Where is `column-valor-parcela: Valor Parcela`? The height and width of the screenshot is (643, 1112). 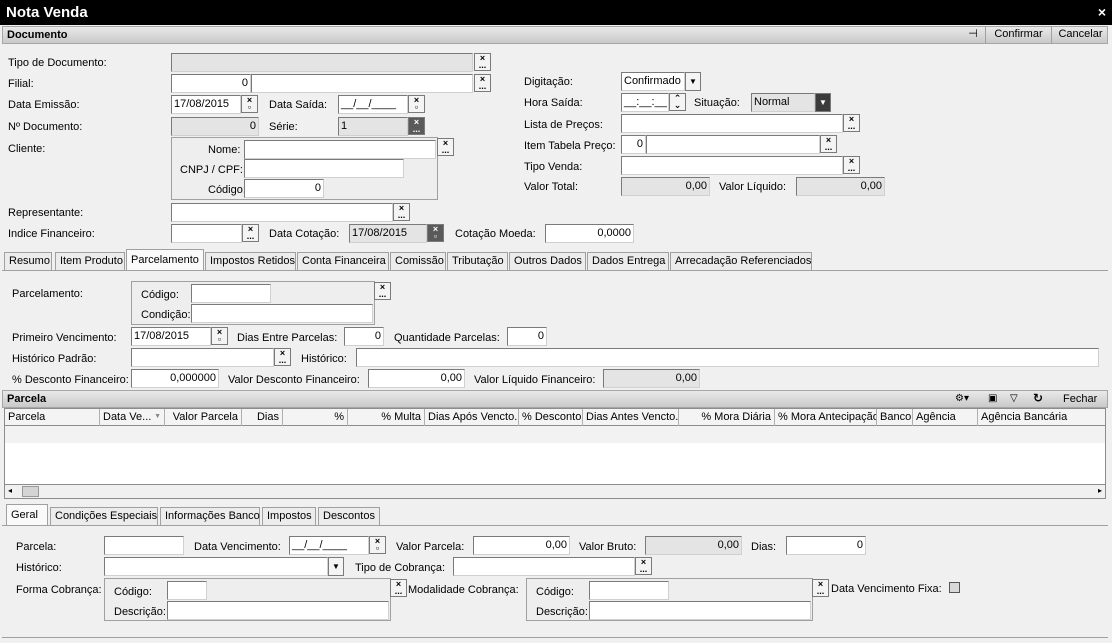 column-valor-parcela: Valor Parcela is located at coordinates (203, 417).